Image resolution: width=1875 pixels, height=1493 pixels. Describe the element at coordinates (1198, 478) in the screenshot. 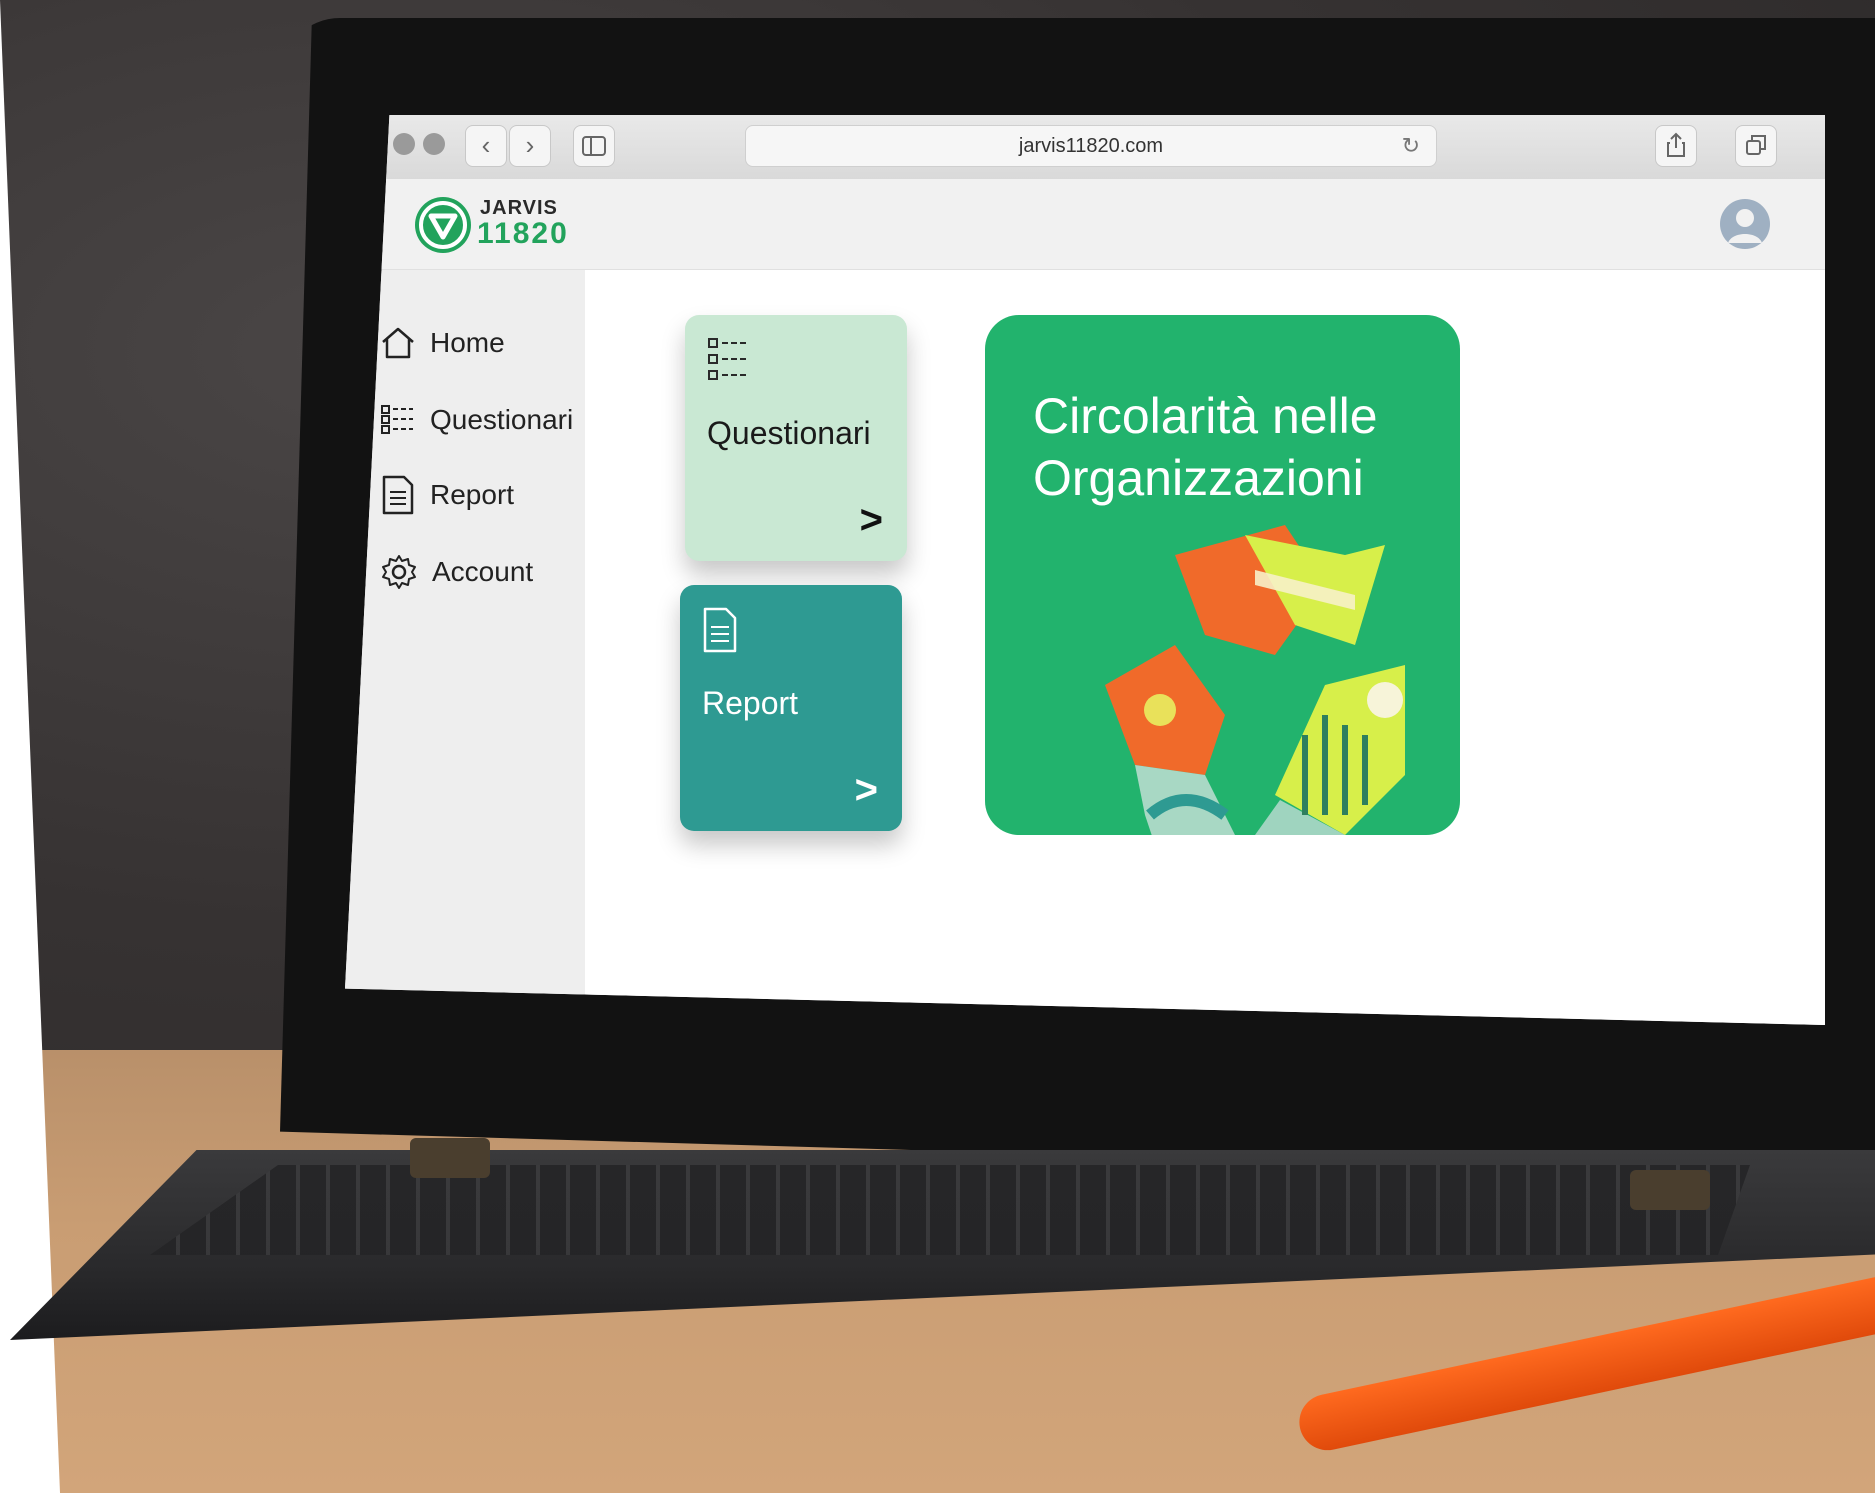

I see `banner-title-line-2: Organizzazioni` at that location.